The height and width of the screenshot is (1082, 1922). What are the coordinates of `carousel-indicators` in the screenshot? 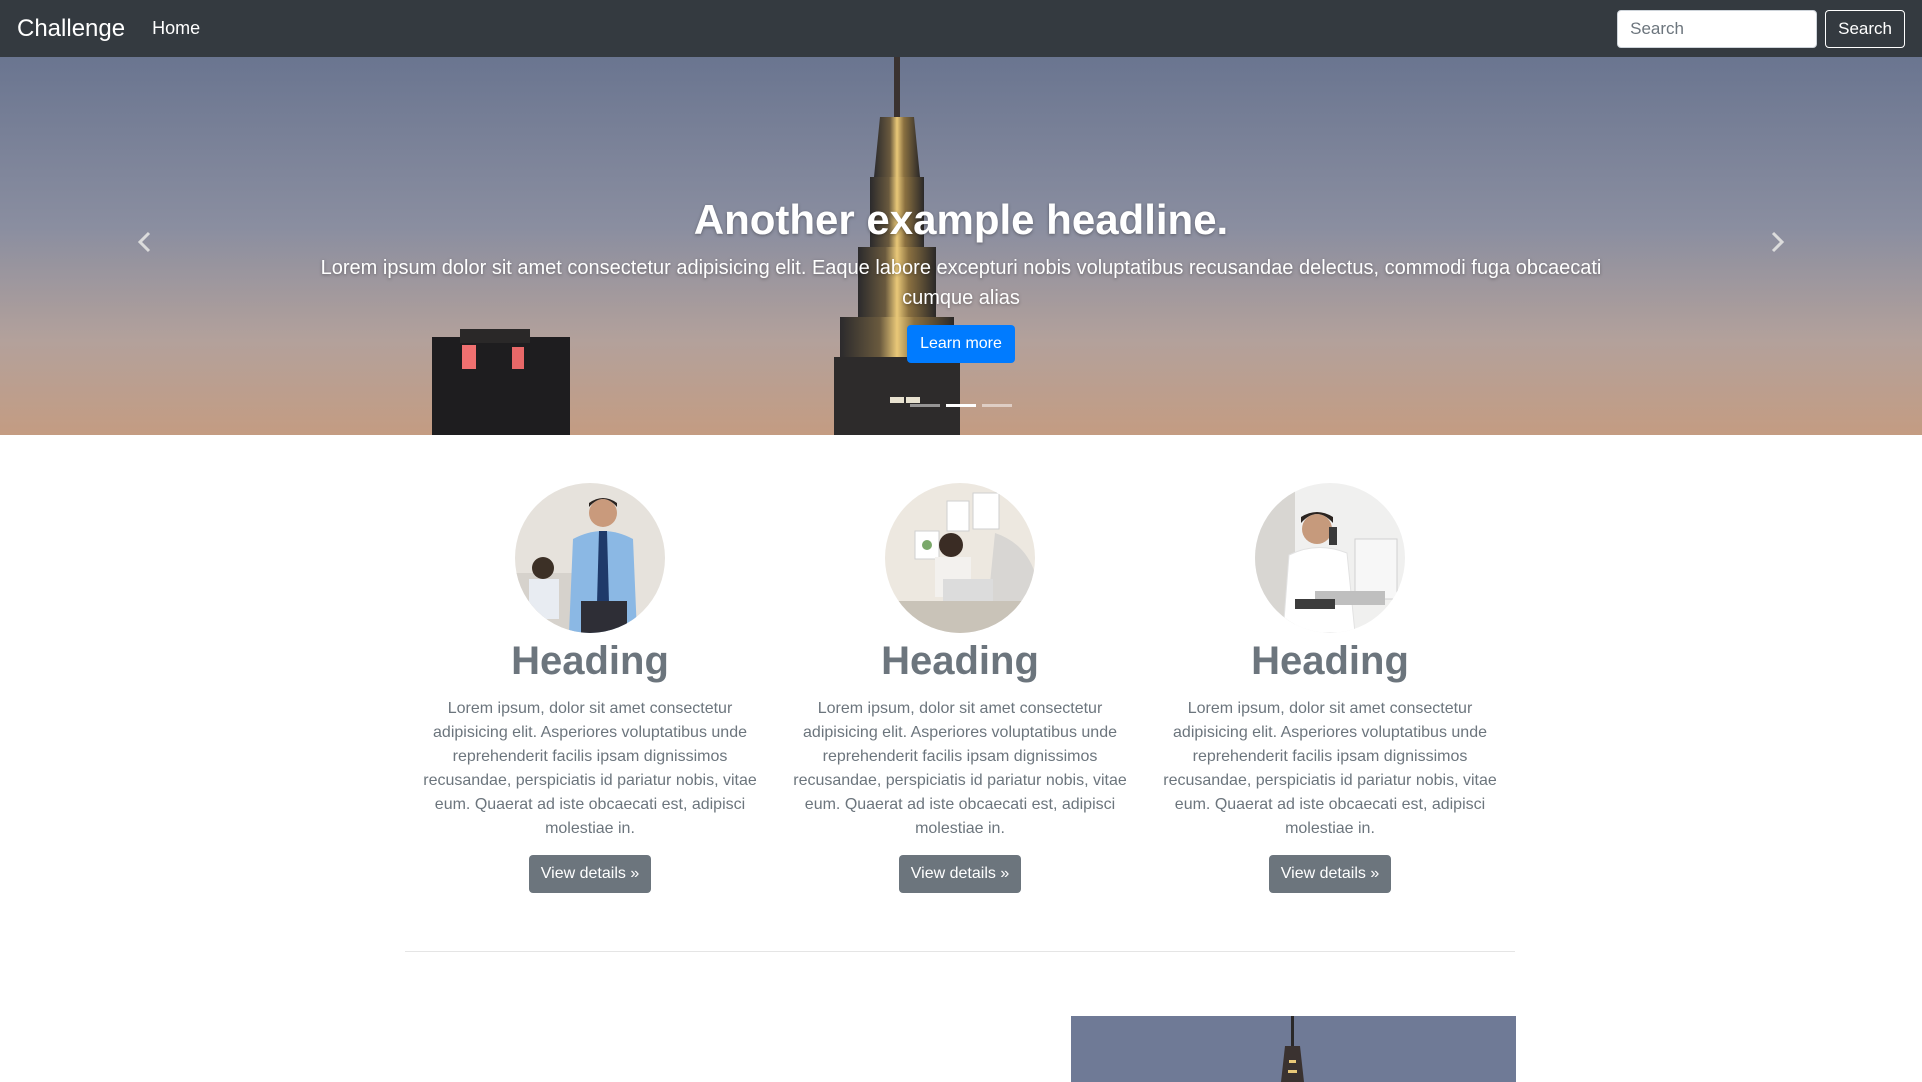 It's located at (961, 405).